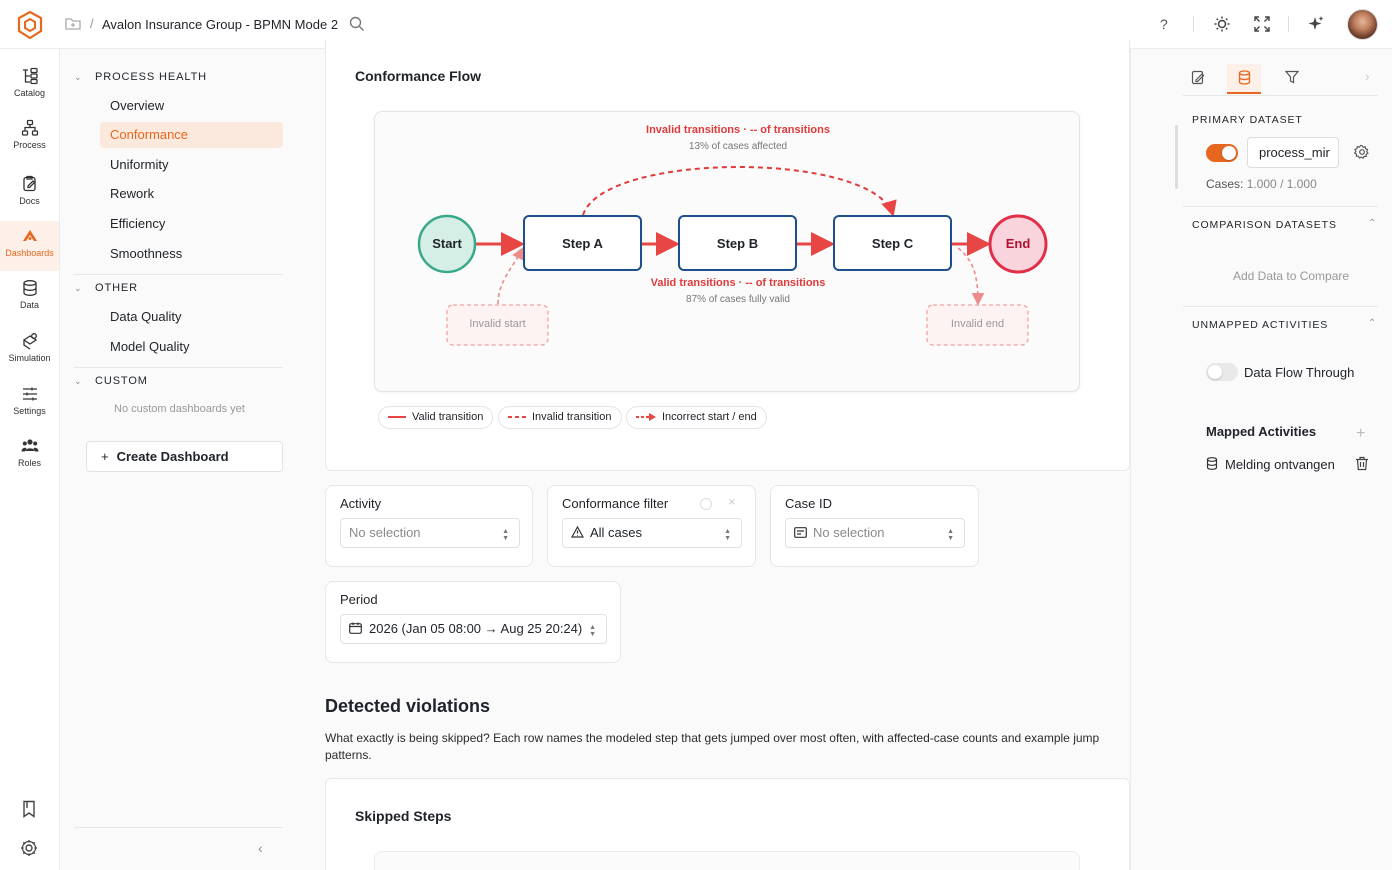 This screenshot has height=870, width=1392. What do you see at coordinates (1176, 157) in the screenshot?
I see `scrollbar` at bounding box center [1176, 157].